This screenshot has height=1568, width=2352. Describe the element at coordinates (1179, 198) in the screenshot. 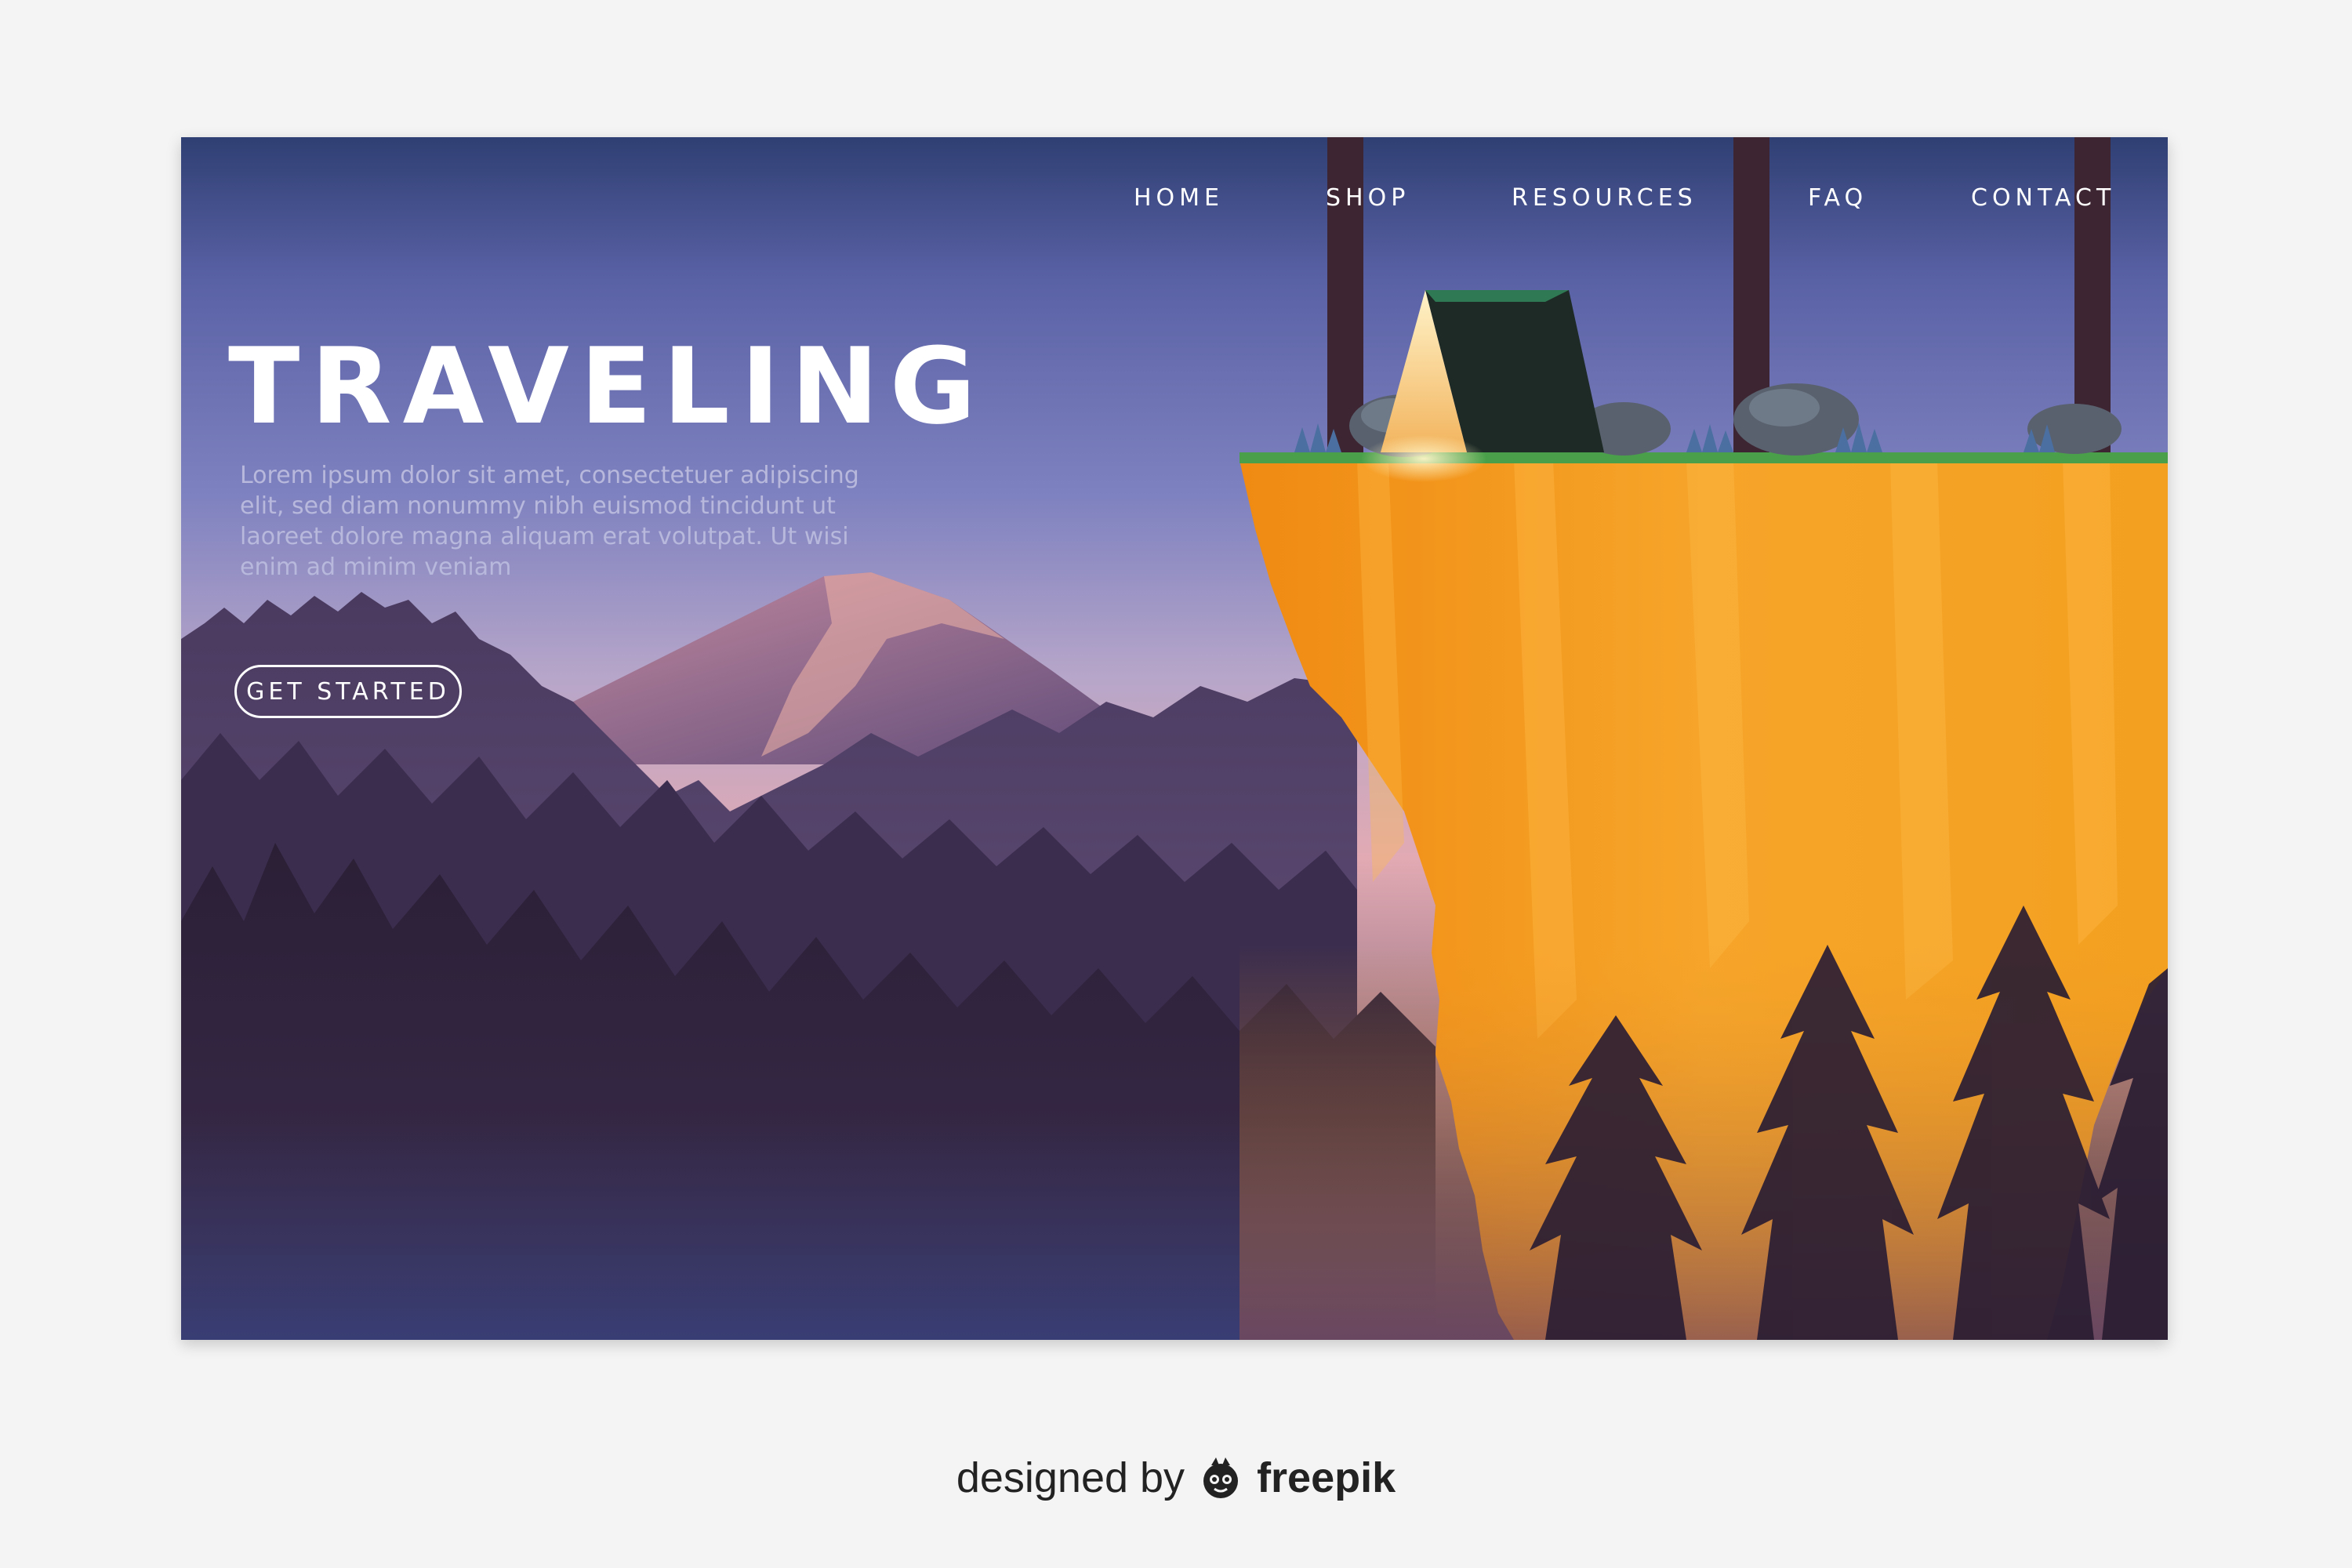

I see `nav-home-link: HOME` at that location.